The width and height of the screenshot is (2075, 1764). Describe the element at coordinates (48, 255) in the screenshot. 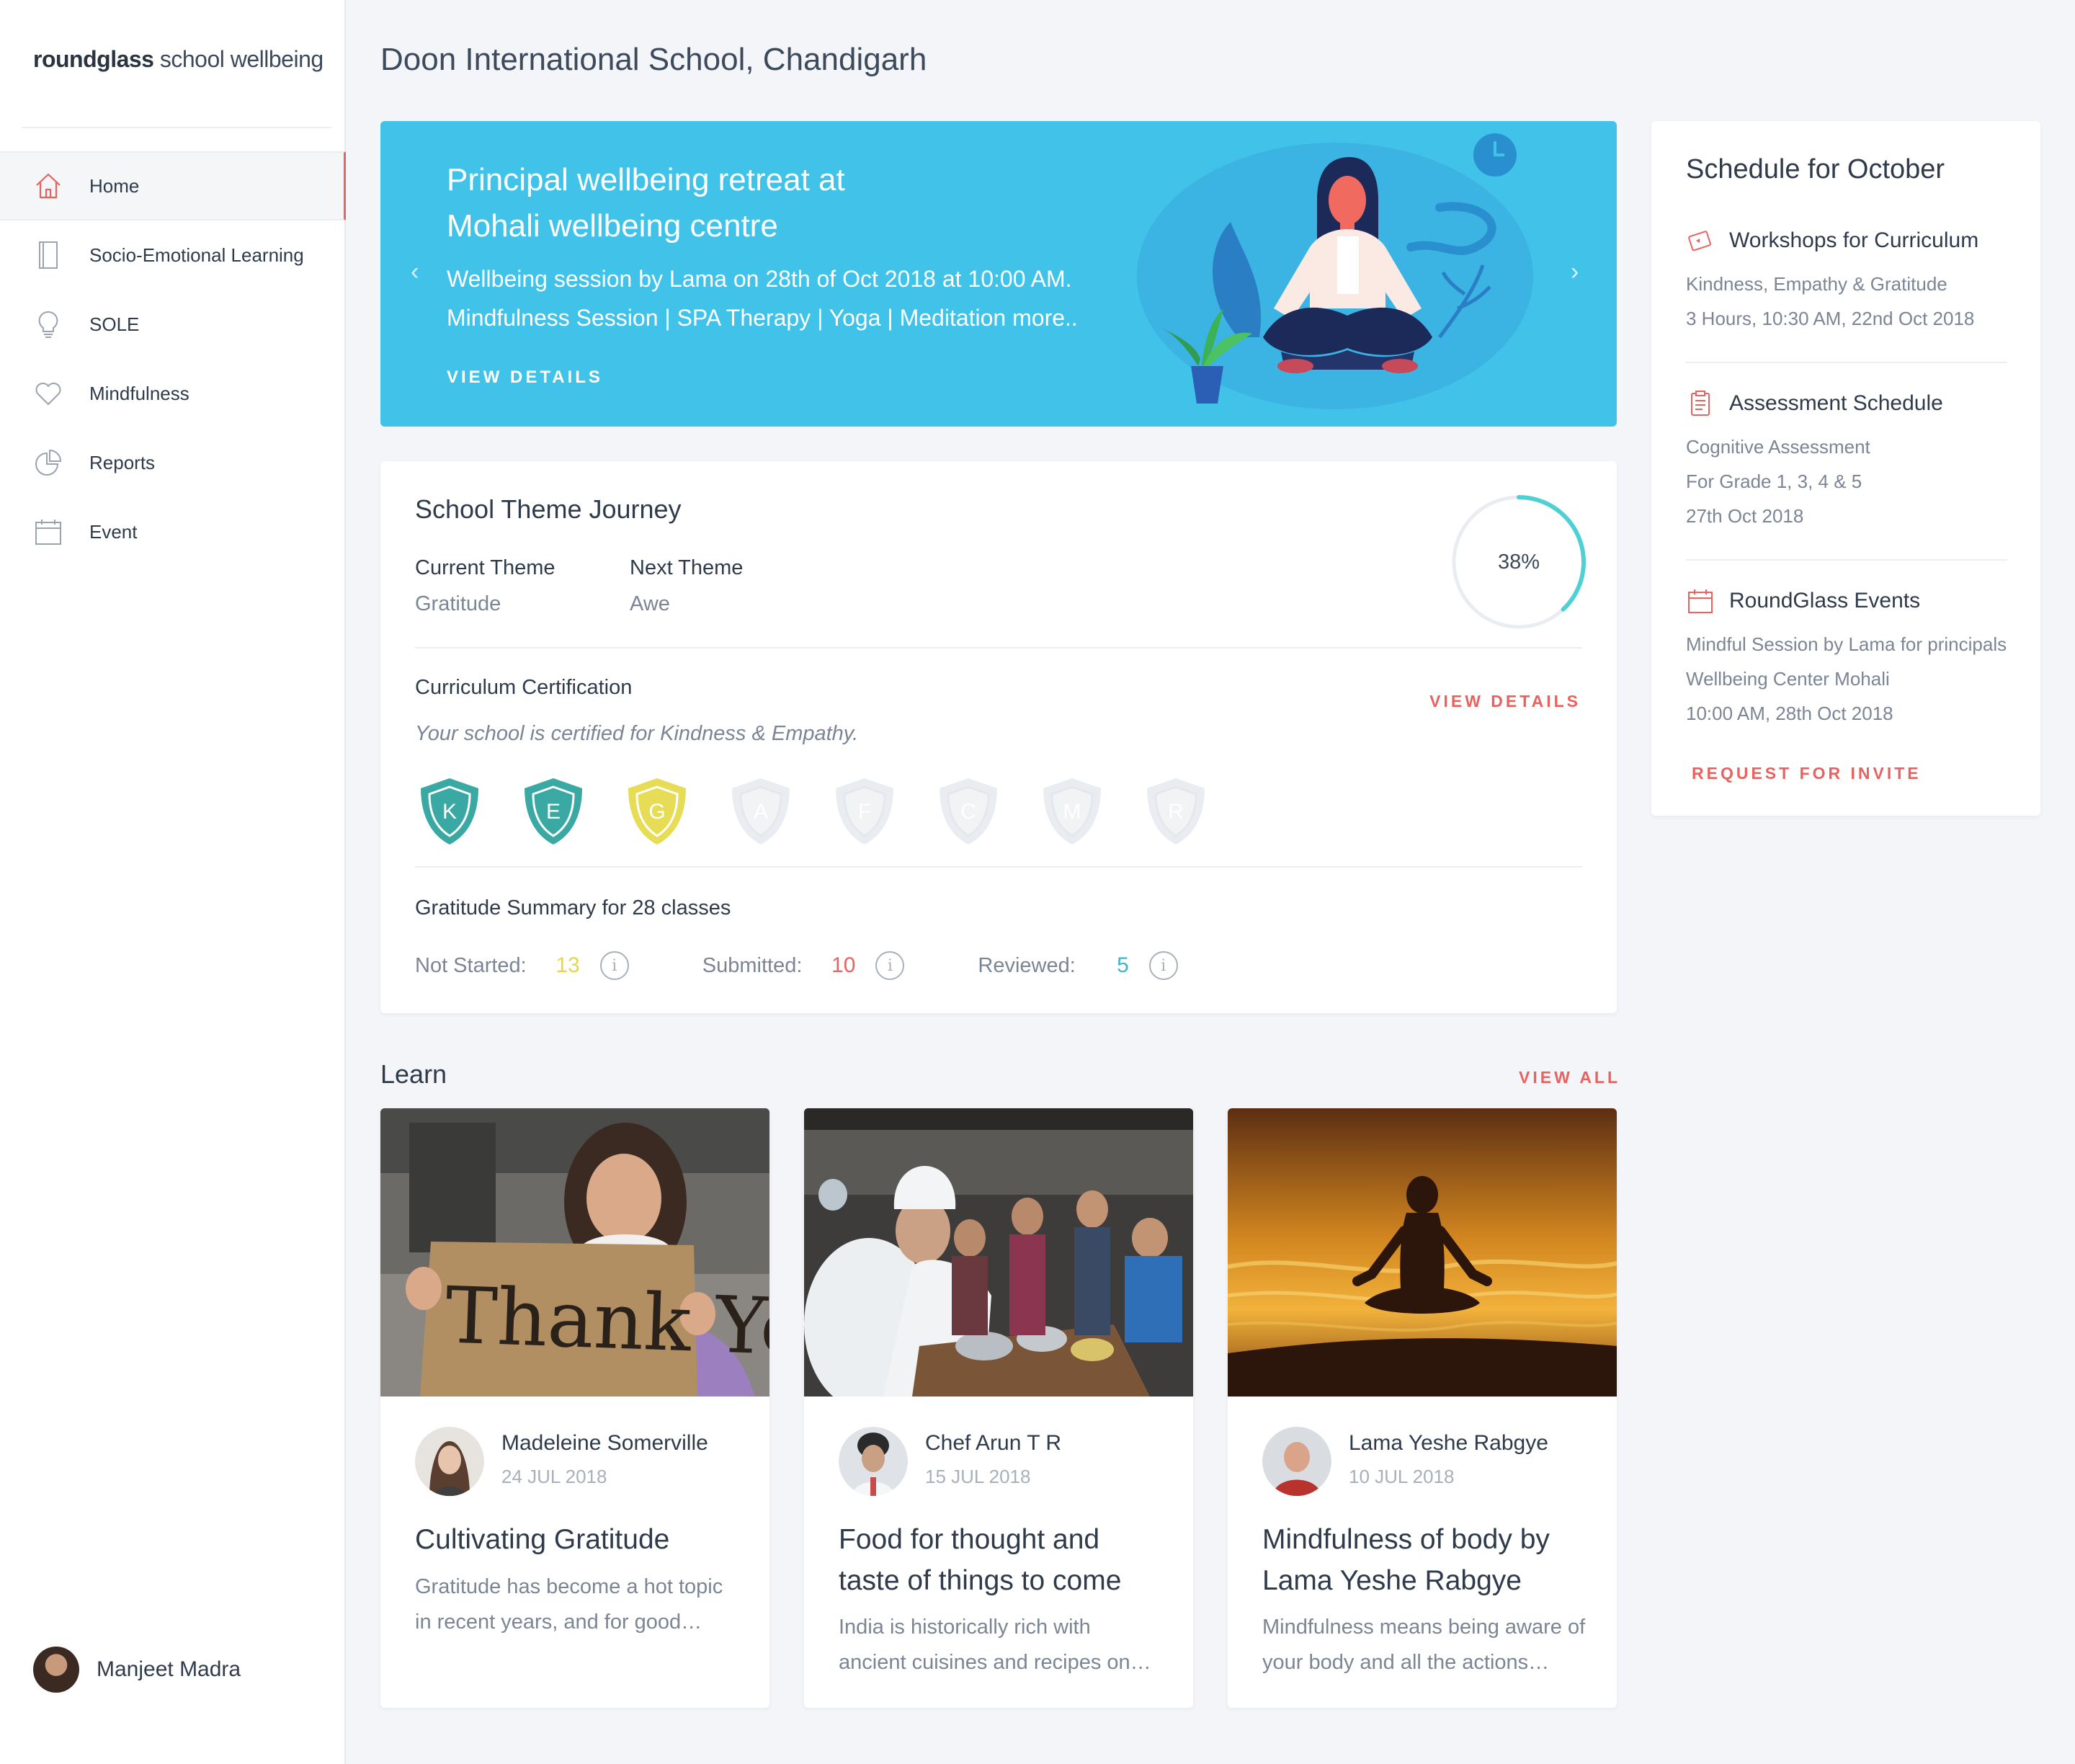

I see `book-icon` at that location.